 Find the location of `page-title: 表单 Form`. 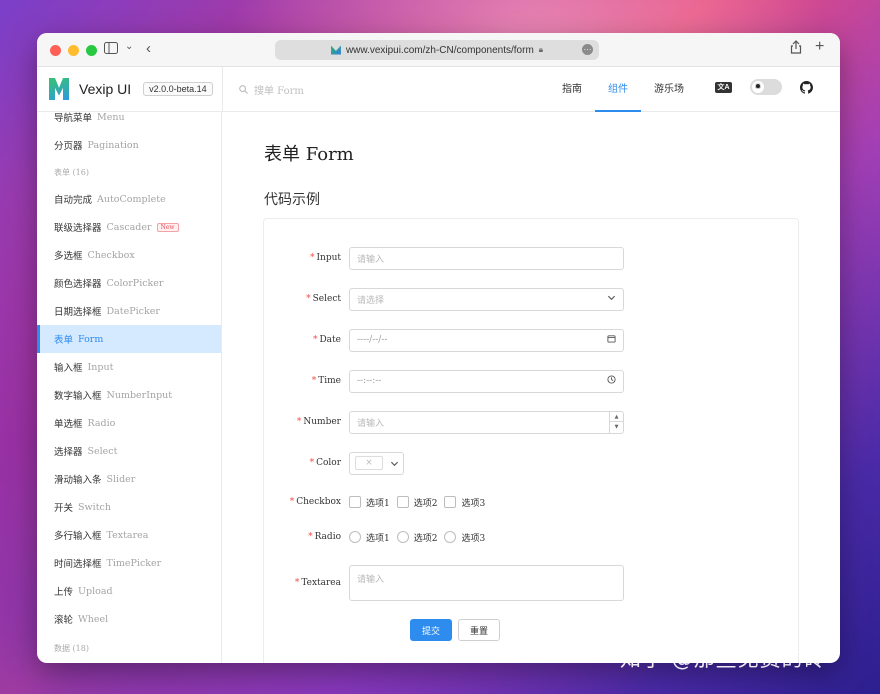

page-title: 表单 Form is located at coordinates (309, 154).